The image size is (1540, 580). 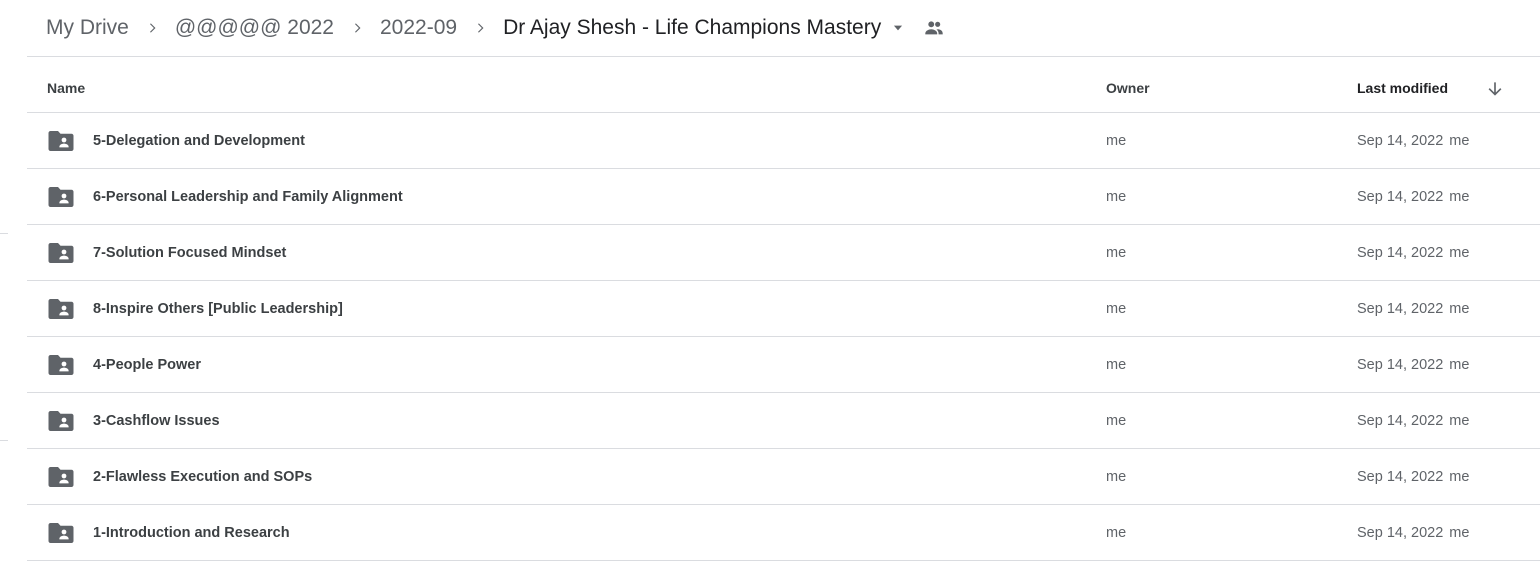 What do you see at coordinates (156, 421) in the screenshot?
I see `file-name: 3-Cashflow Issues` at bounding box center [156, 421].